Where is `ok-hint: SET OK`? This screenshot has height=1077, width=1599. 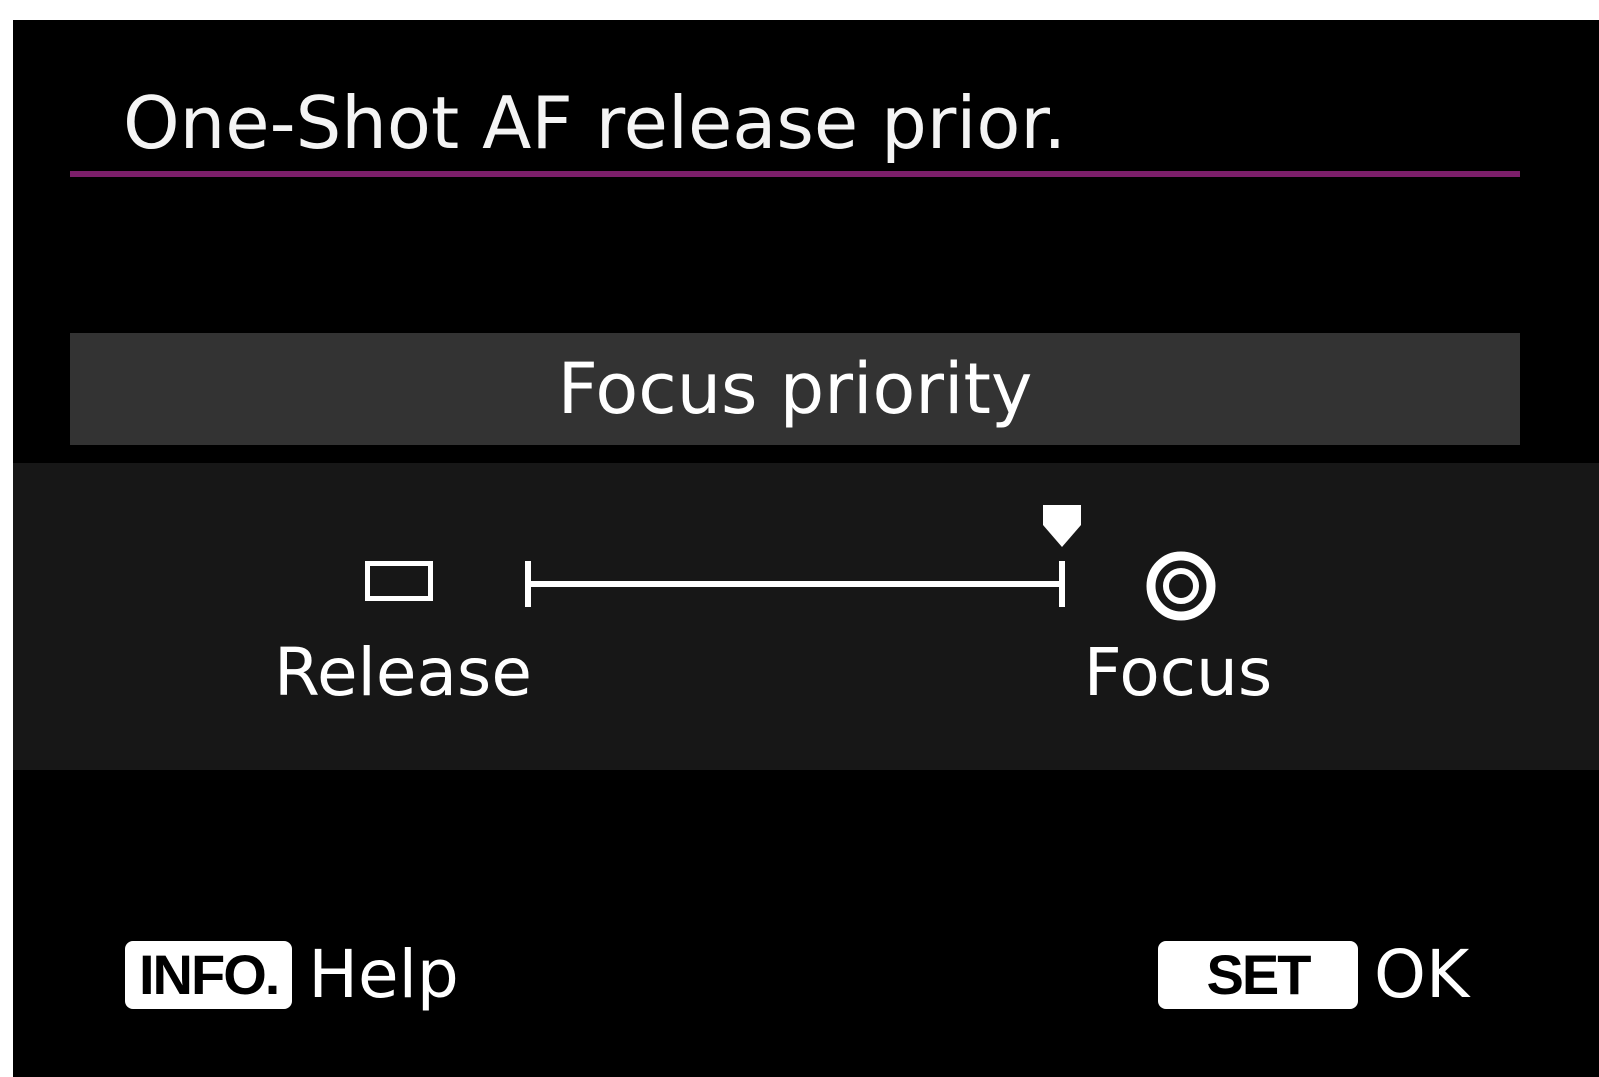 ok-hint: SET OK is located at coordinates (1313, 975).